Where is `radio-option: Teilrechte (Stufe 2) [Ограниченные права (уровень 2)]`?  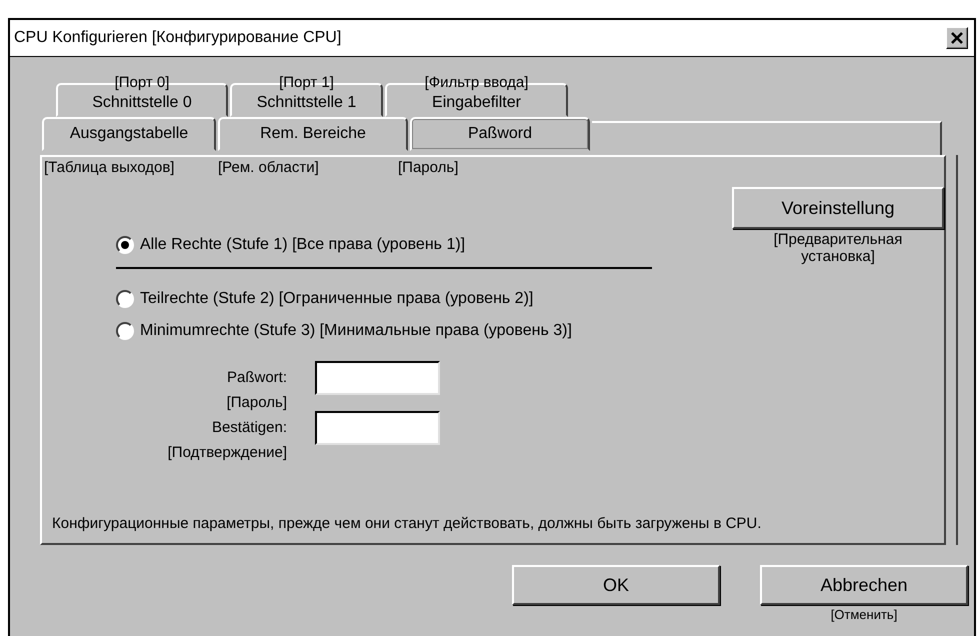
radio-option: Teilrechte (Stufe 2) [Ограниченные права (уровень 2)] is located at coordinates (384, 299).